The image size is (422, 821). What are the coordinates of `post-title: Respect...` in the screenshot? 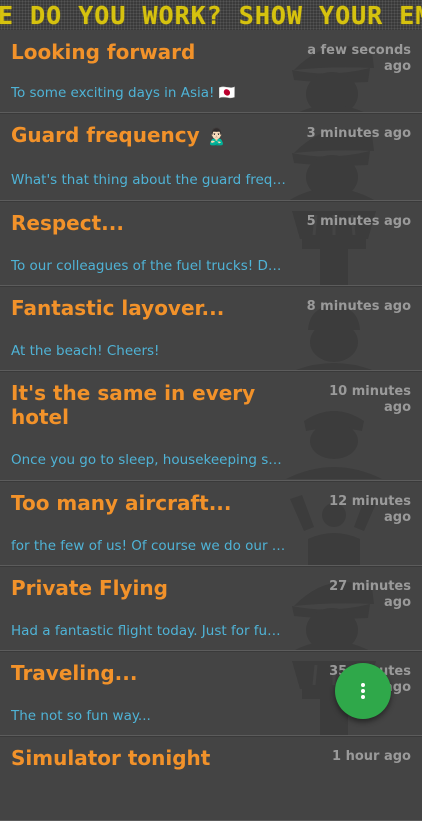 It's located at (67, 223).